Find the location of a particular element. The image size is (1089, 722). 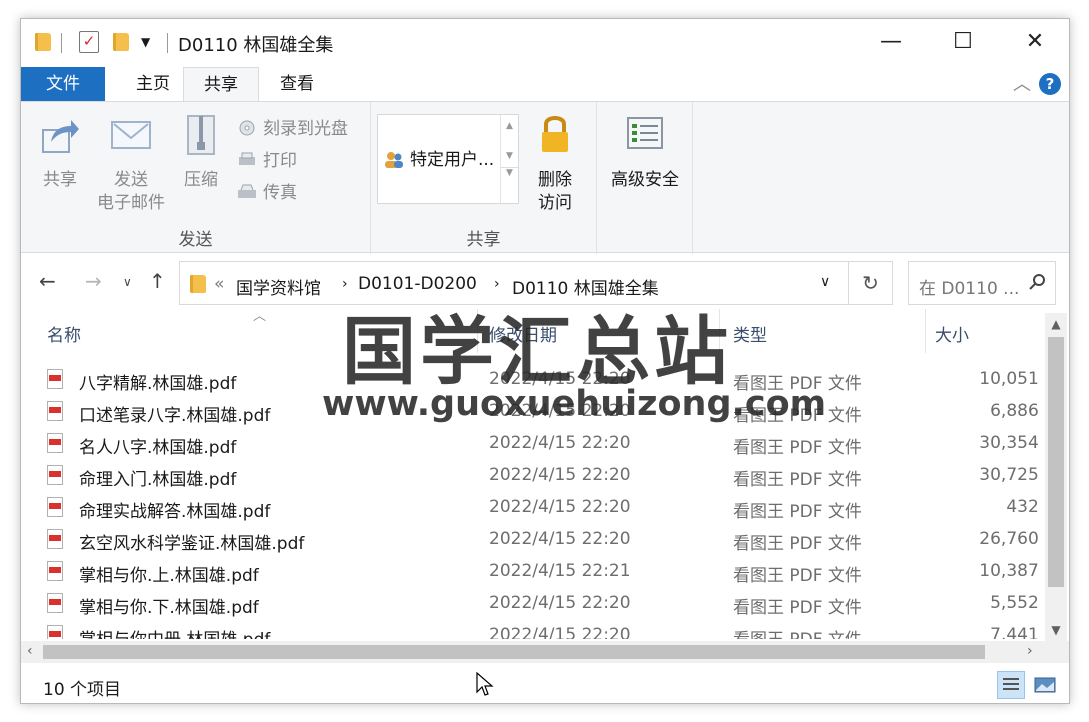

file-date: 2022/4/15 22:21 is located at coordinates (560, 571).